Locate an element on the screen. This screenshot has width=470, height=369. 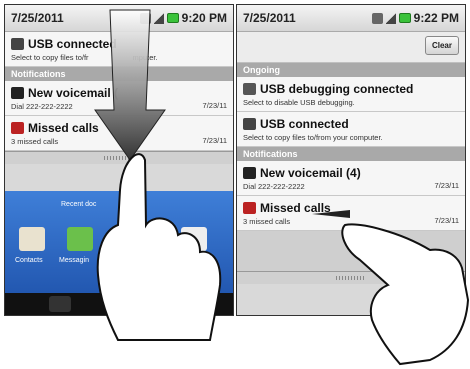
drag-down-arrow-icon is located at coordinates (130, 85).